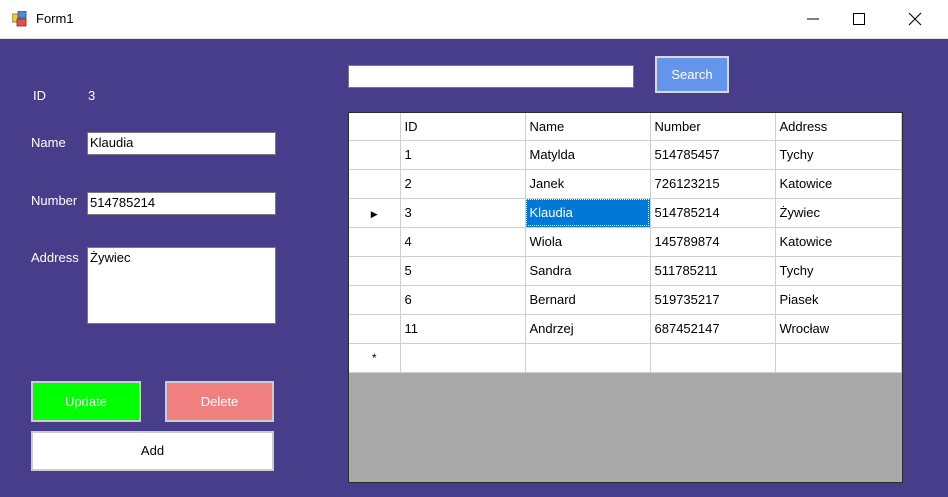  I want to click on column-header-id: ID, so click(463, 127).